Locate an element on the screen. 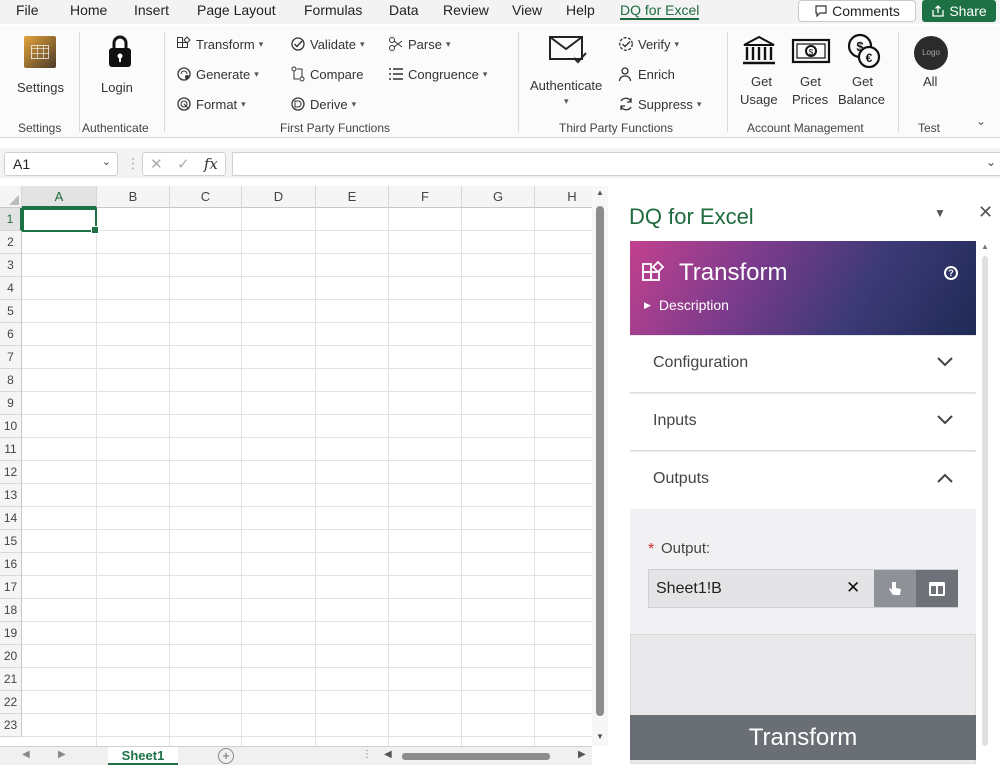  all-button: Logo All is located at coordinates (931, 72).